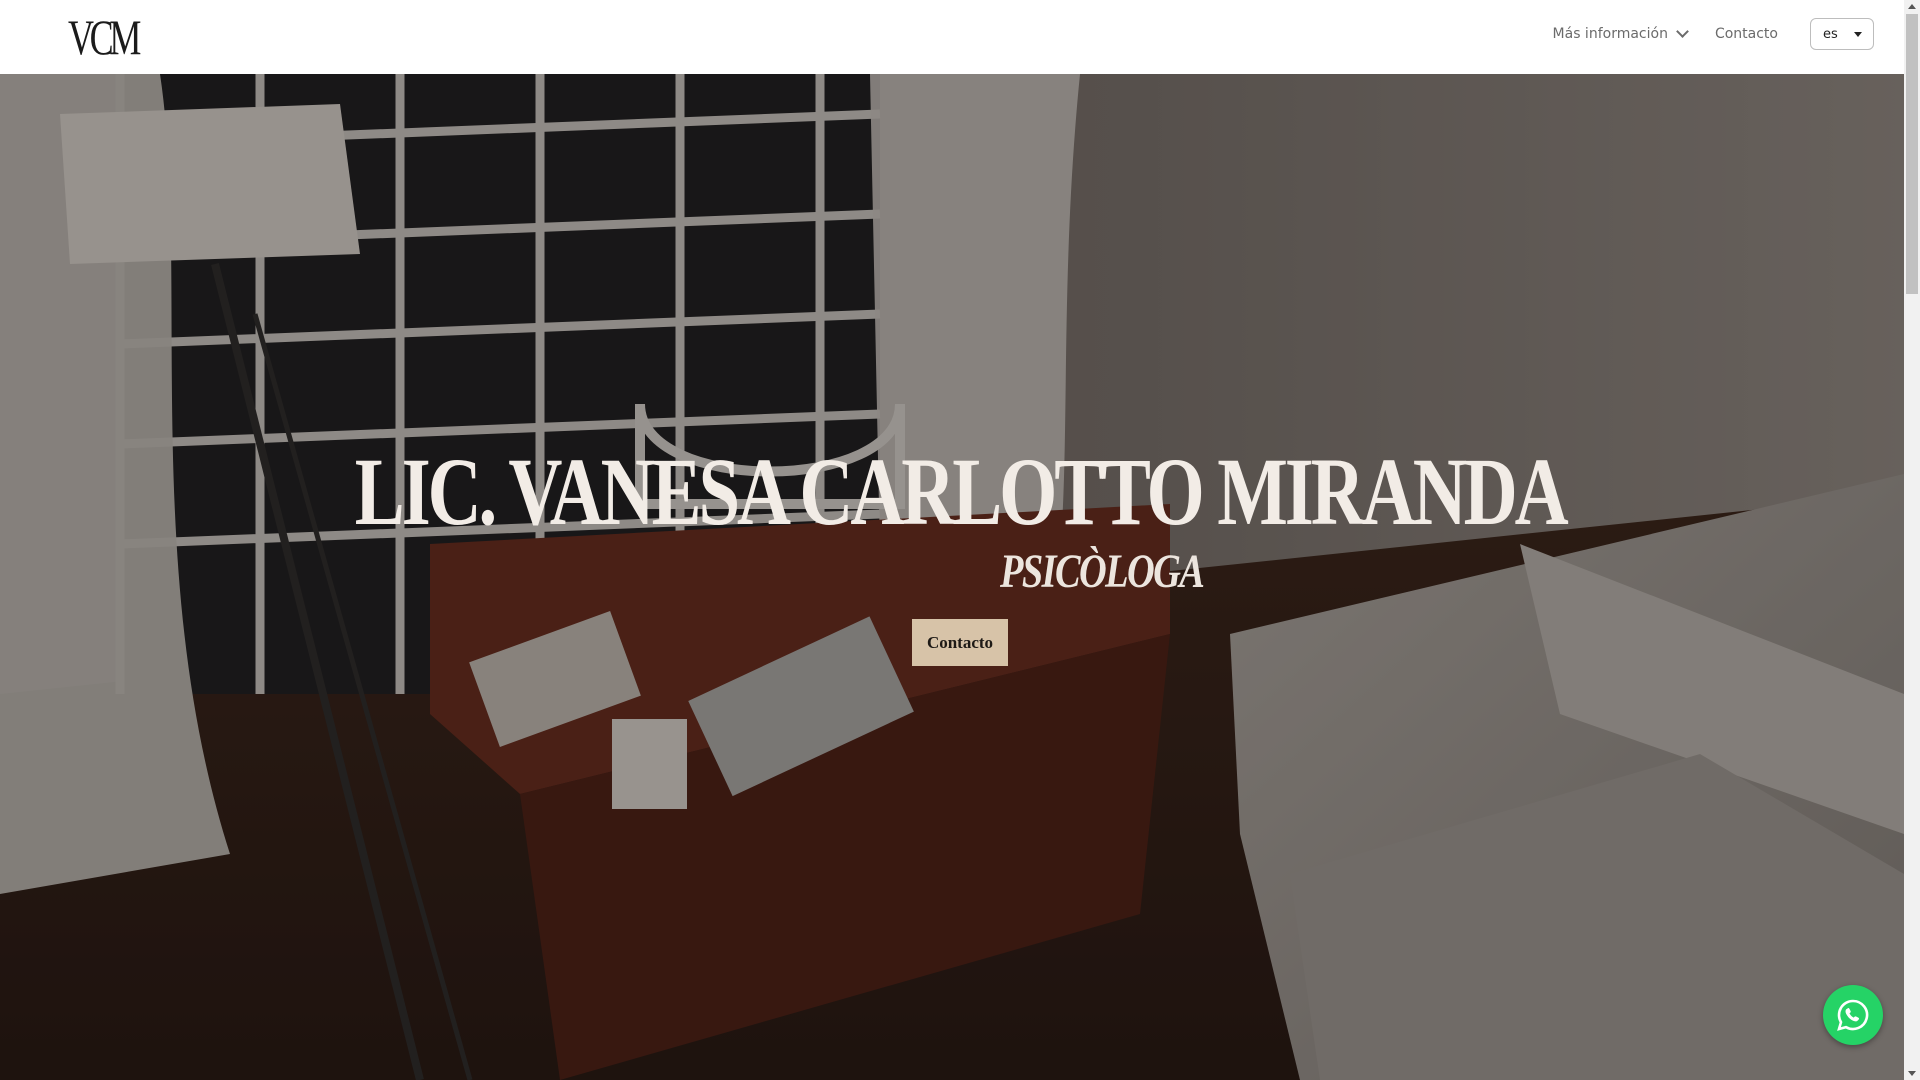  I want to click on more-info-label: Más información, so click(1610, 34).